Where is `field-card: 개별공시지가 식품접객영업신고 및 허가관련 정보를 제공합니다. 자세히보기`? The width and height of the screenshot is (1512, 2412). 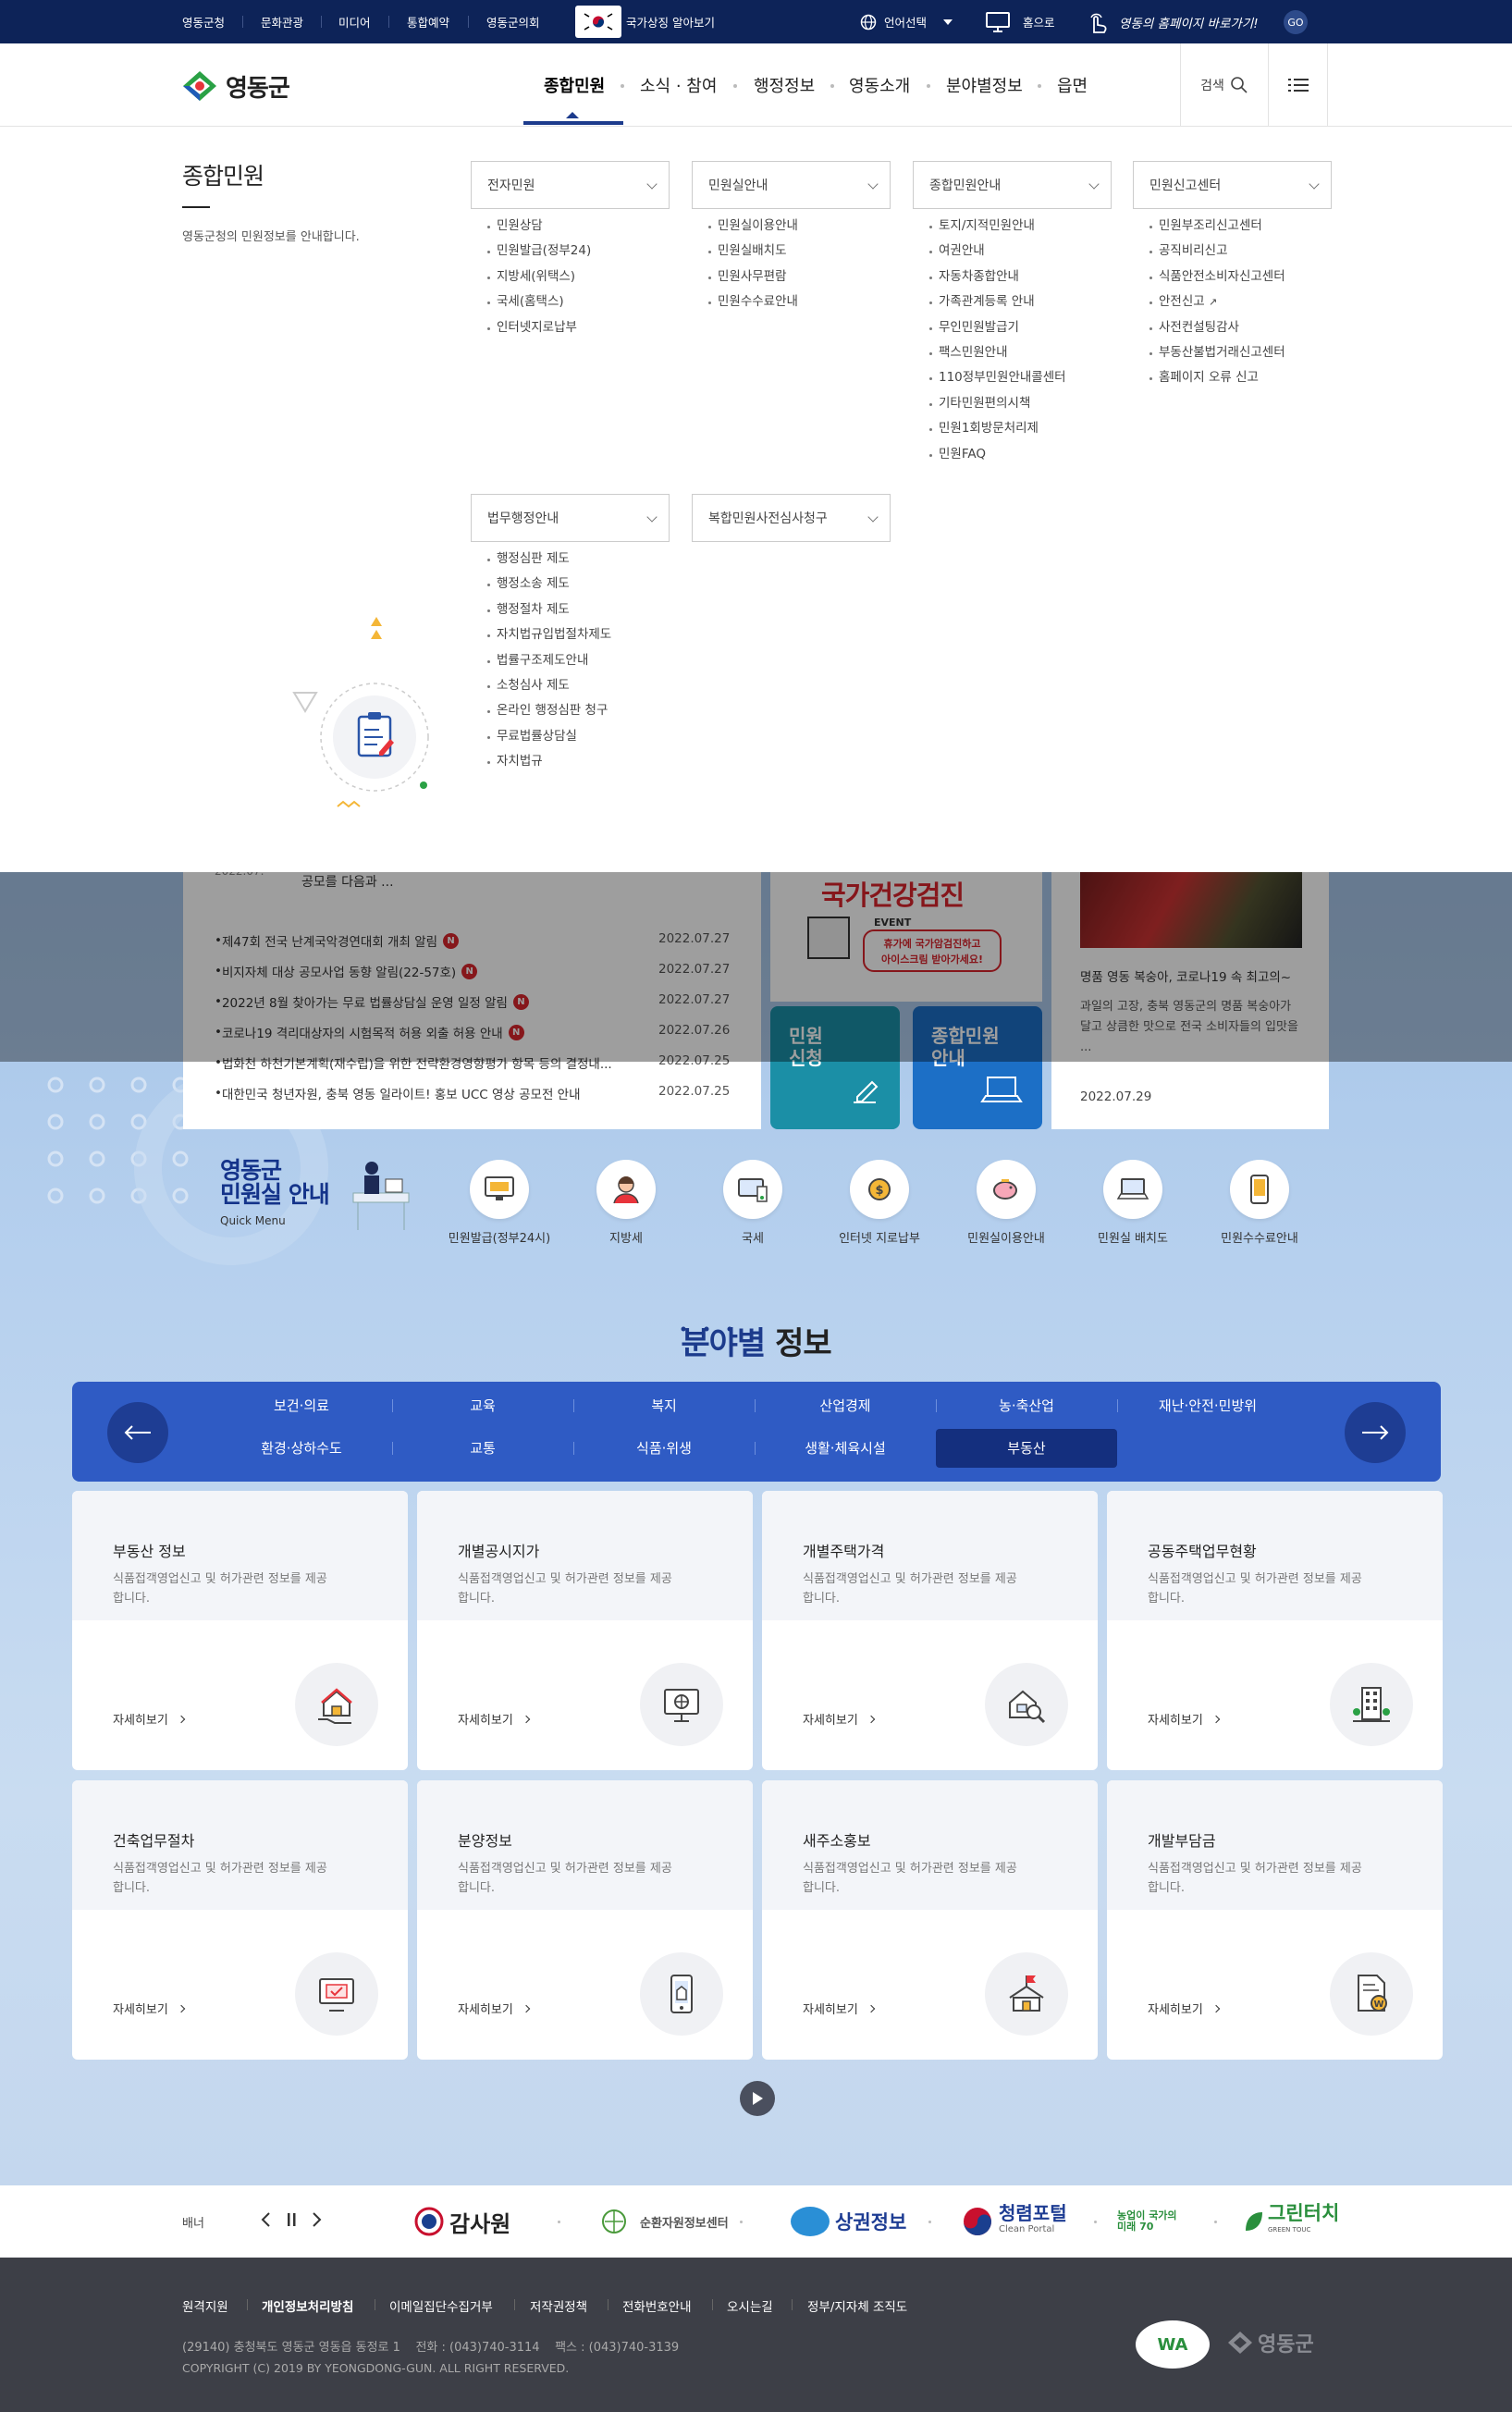 field-card: 개별공시지가 식품접객영업신고 및 허가관련 정보를 제공합니다. 자세히보기 is located at coordinates (585, 1630).